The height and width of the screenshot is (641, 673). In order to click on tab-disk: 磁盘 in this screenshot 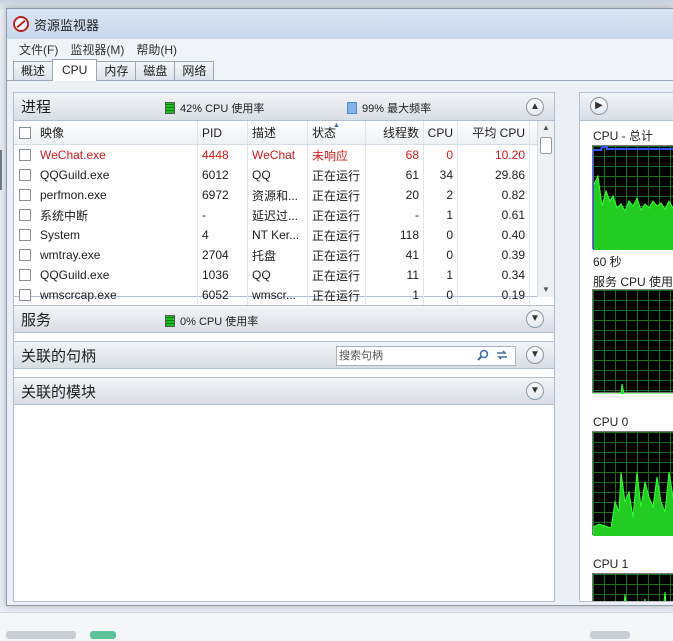, I will do `click(155, 70)`.